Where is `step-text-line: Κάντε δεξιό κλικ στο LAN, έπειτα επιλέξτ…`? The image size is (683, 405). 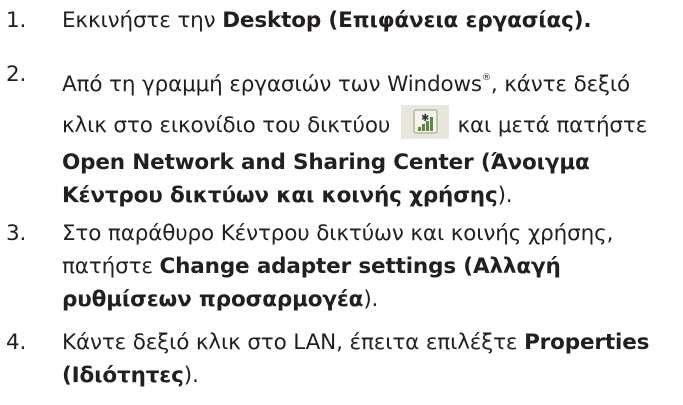
step-text-line: Κάντε δεξιό κλικ στο LAN, έπειτα επιλέξτ… is located at coordinates (355, 342).